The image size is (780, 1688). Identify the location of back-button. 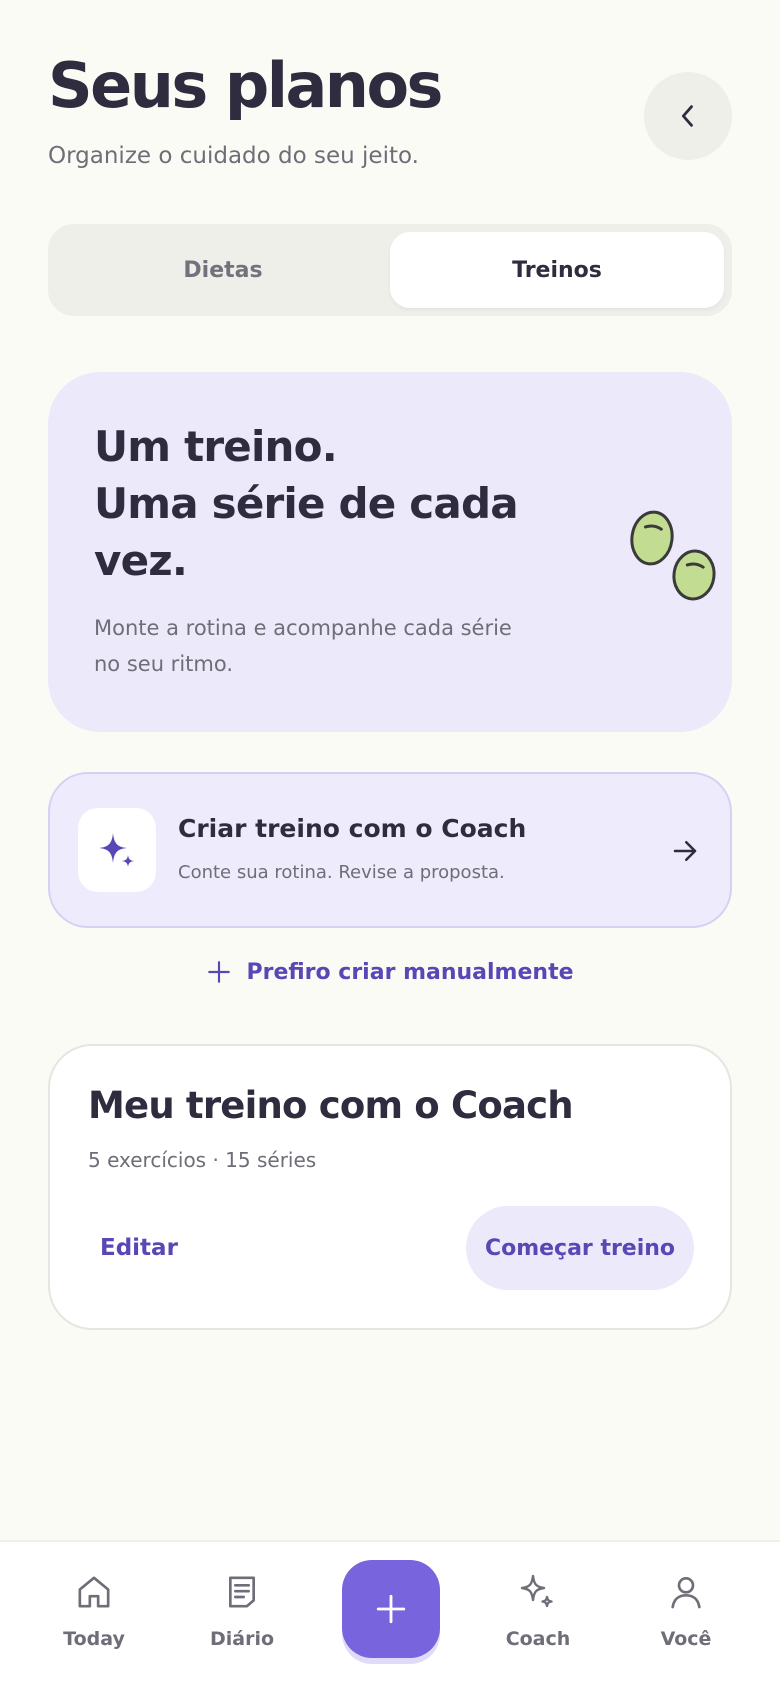
(688, 116).